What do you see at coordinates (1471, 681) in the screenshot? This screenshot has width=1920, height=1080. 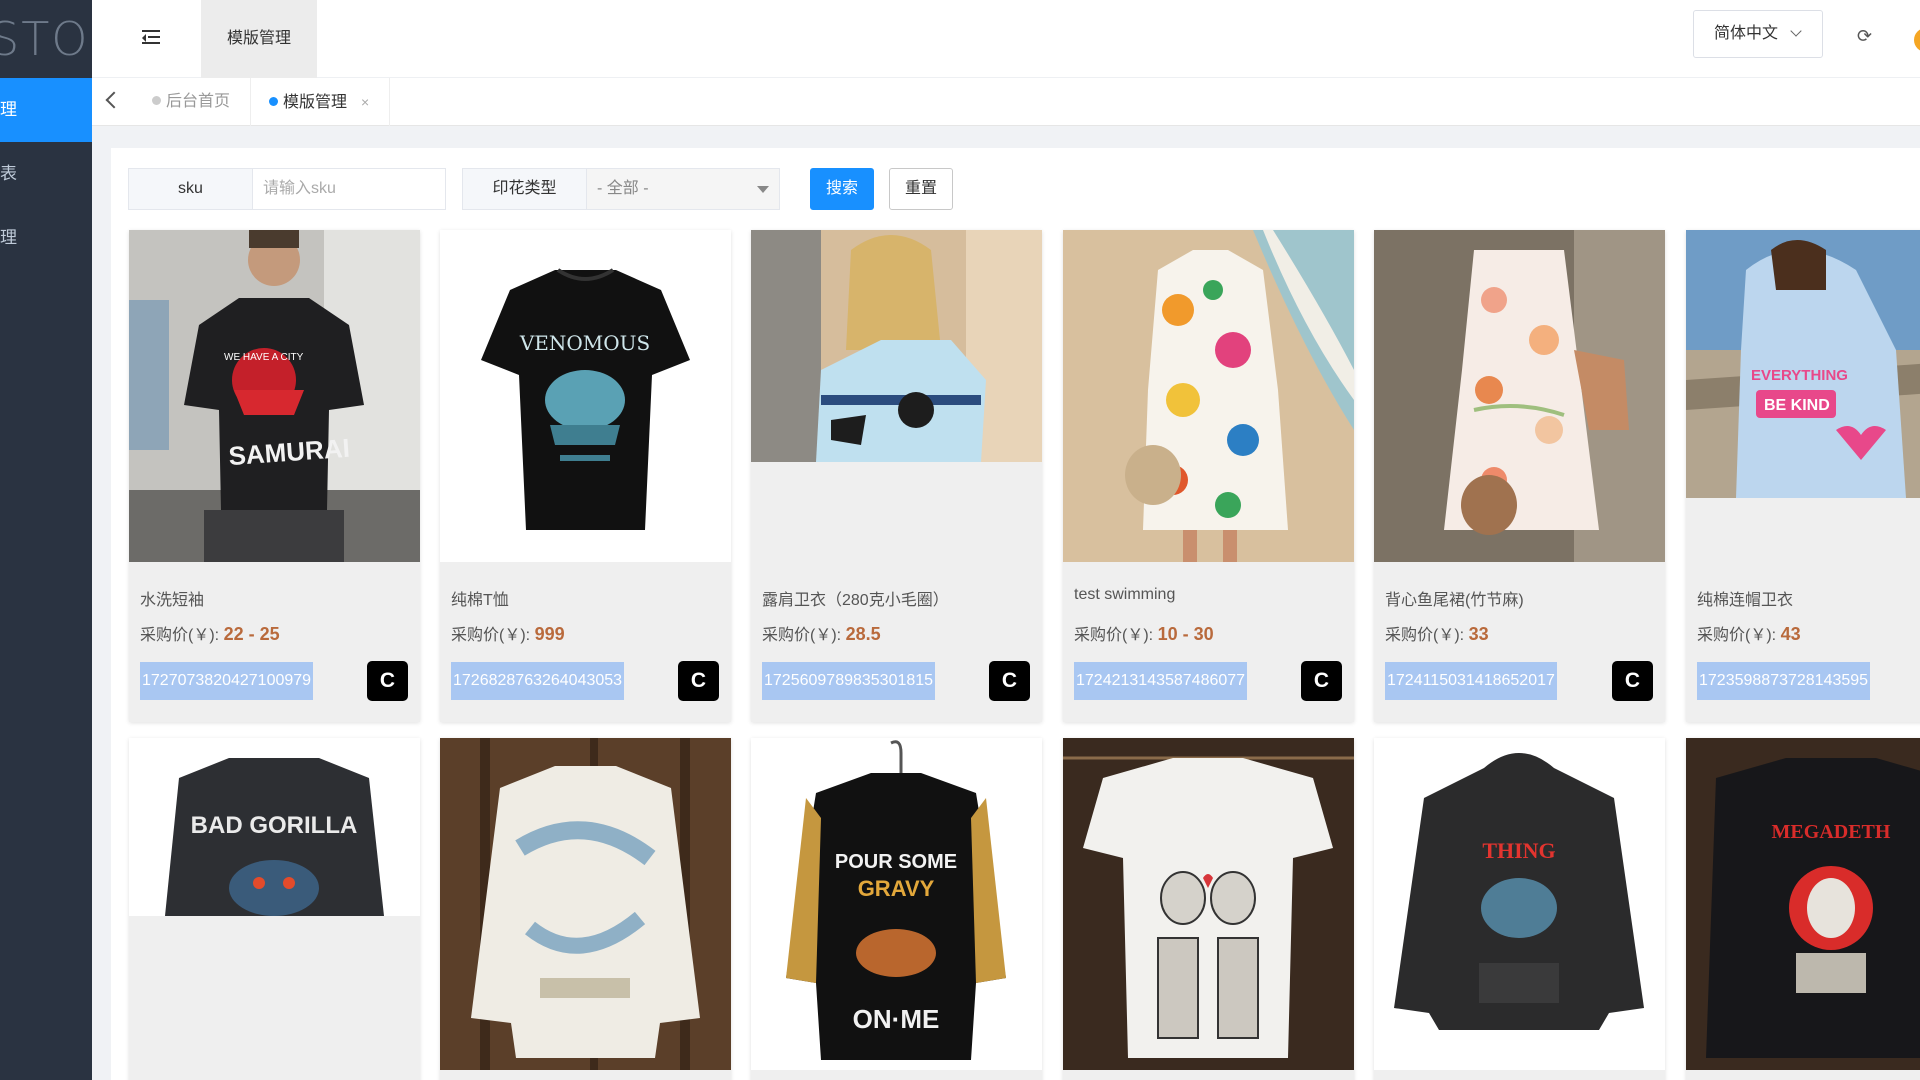 I see `product-sku: 1724115031418652017` at bounding box center [1471, 681].